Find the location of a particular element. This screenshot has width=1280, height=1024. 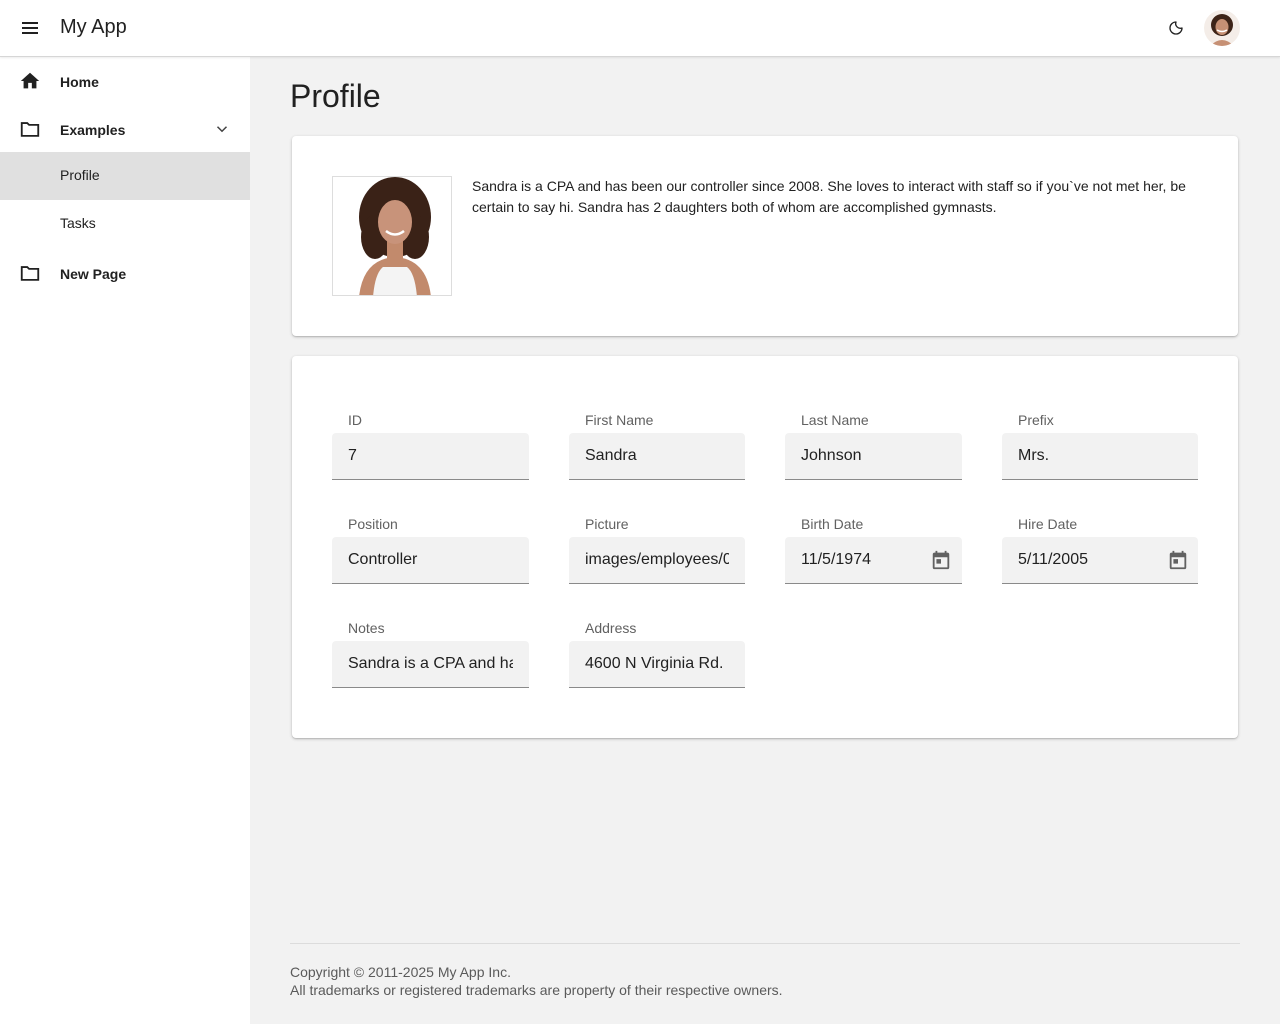

menu-button is located at coordinates (30, 28).